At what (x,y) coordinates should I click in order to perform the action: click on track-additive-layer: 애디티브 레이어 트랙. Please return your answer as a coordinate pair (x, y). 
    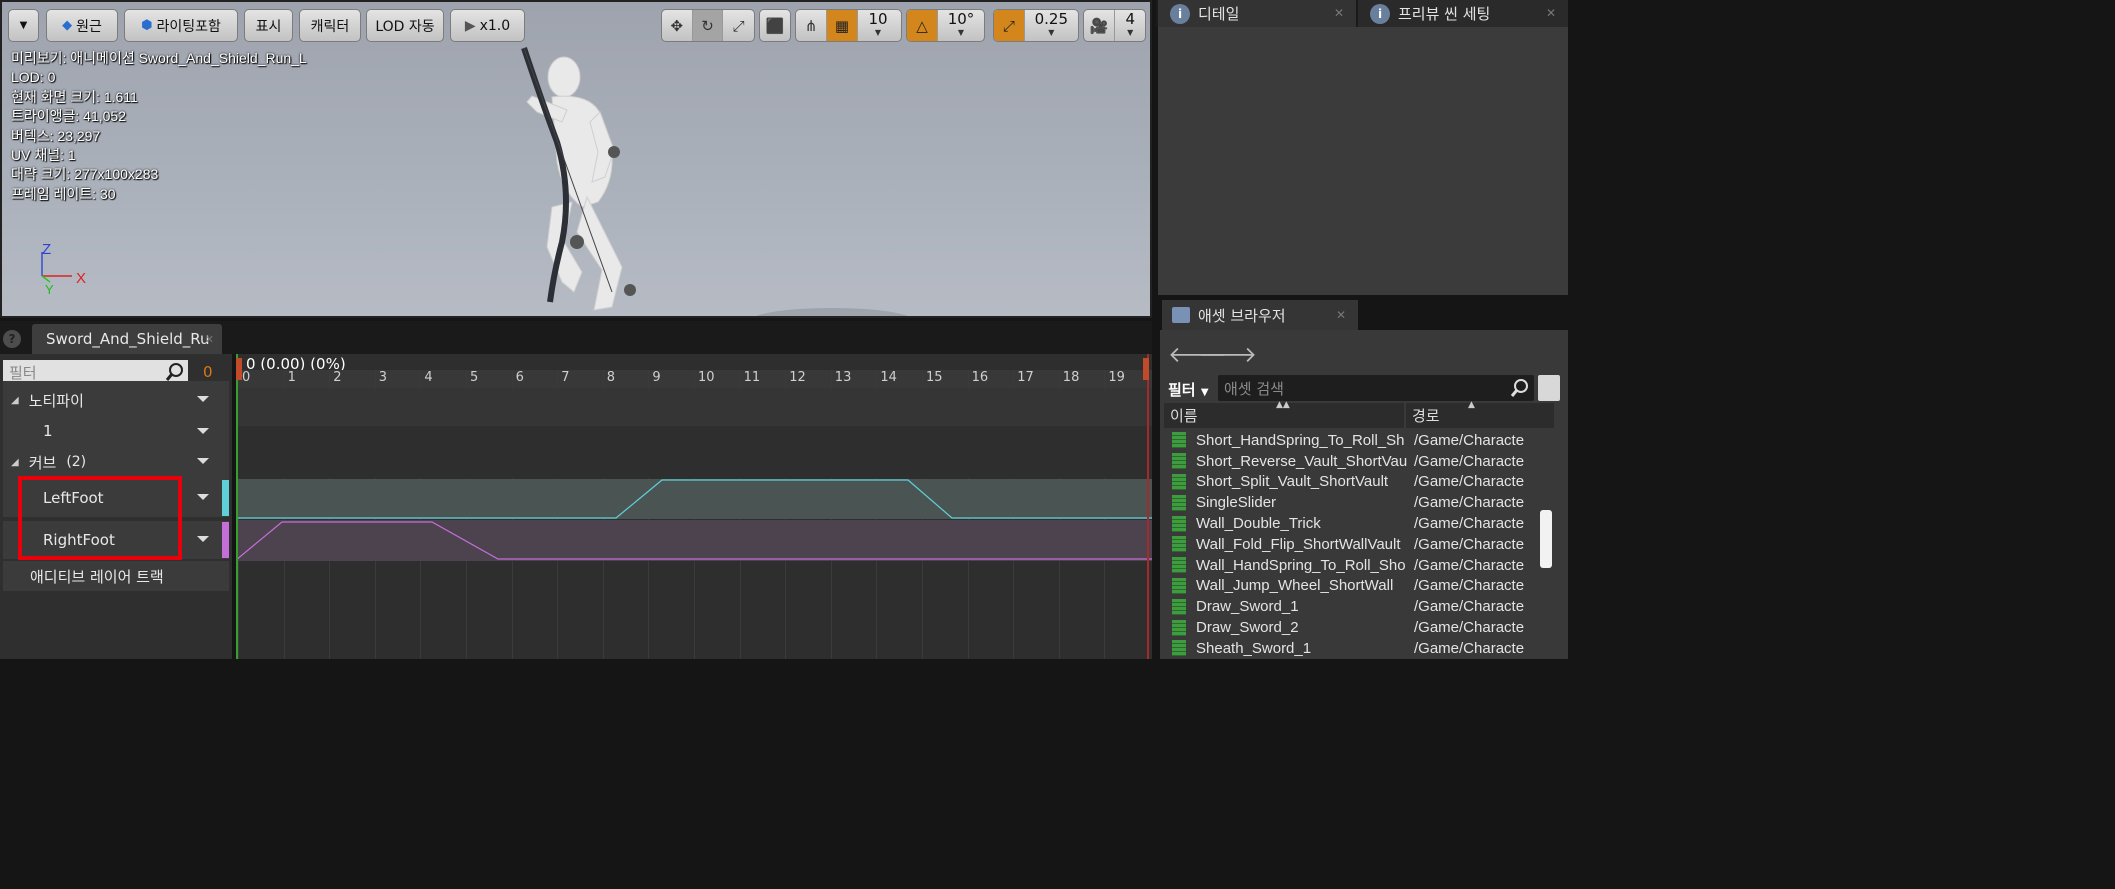
    Looking at the image, I should click on (116, 576).